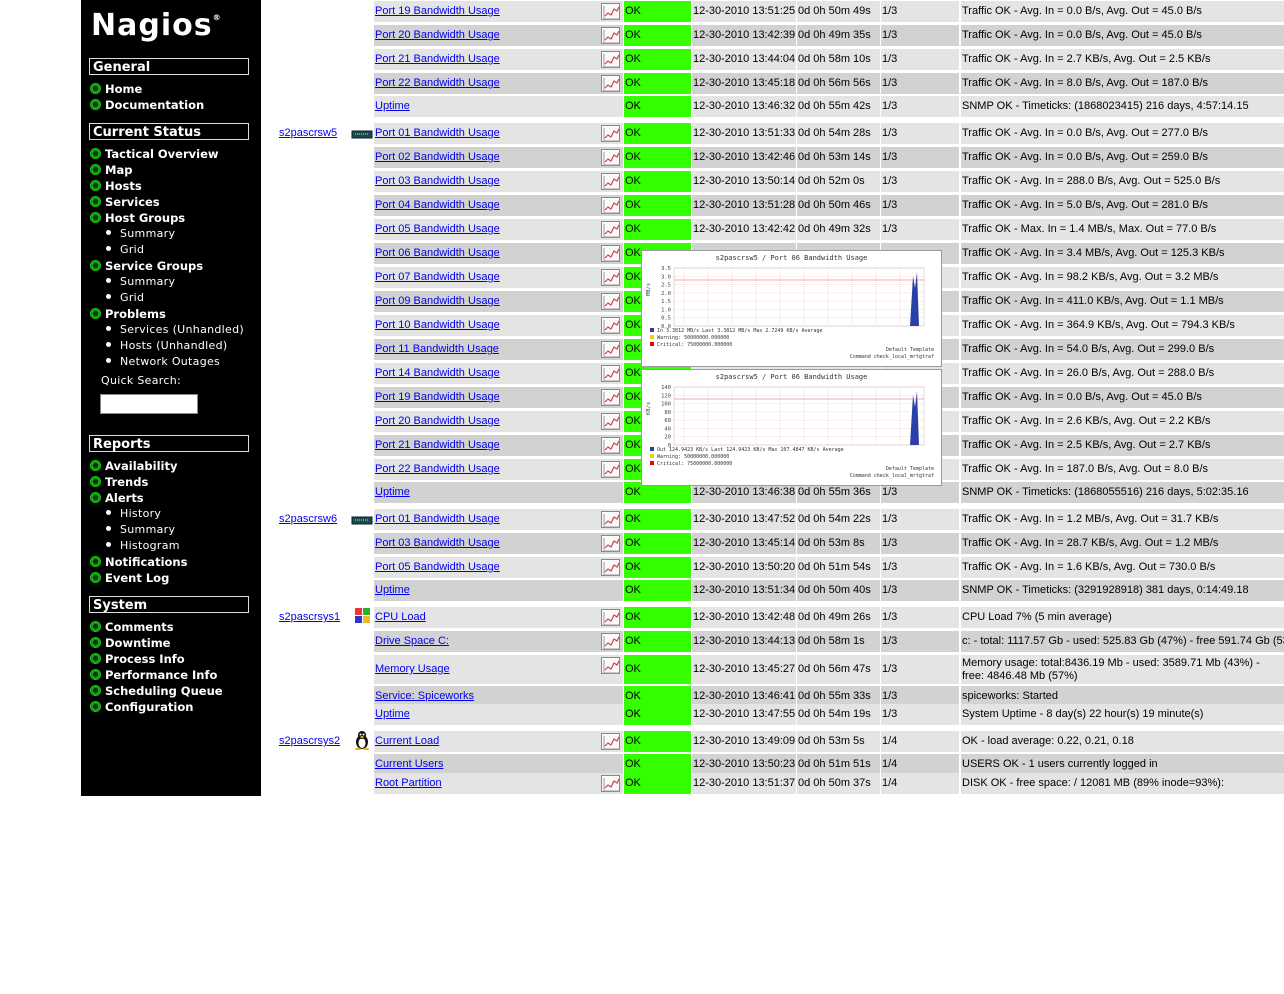  I want to click on nav-configuration: Configuration, so click(141, 707).